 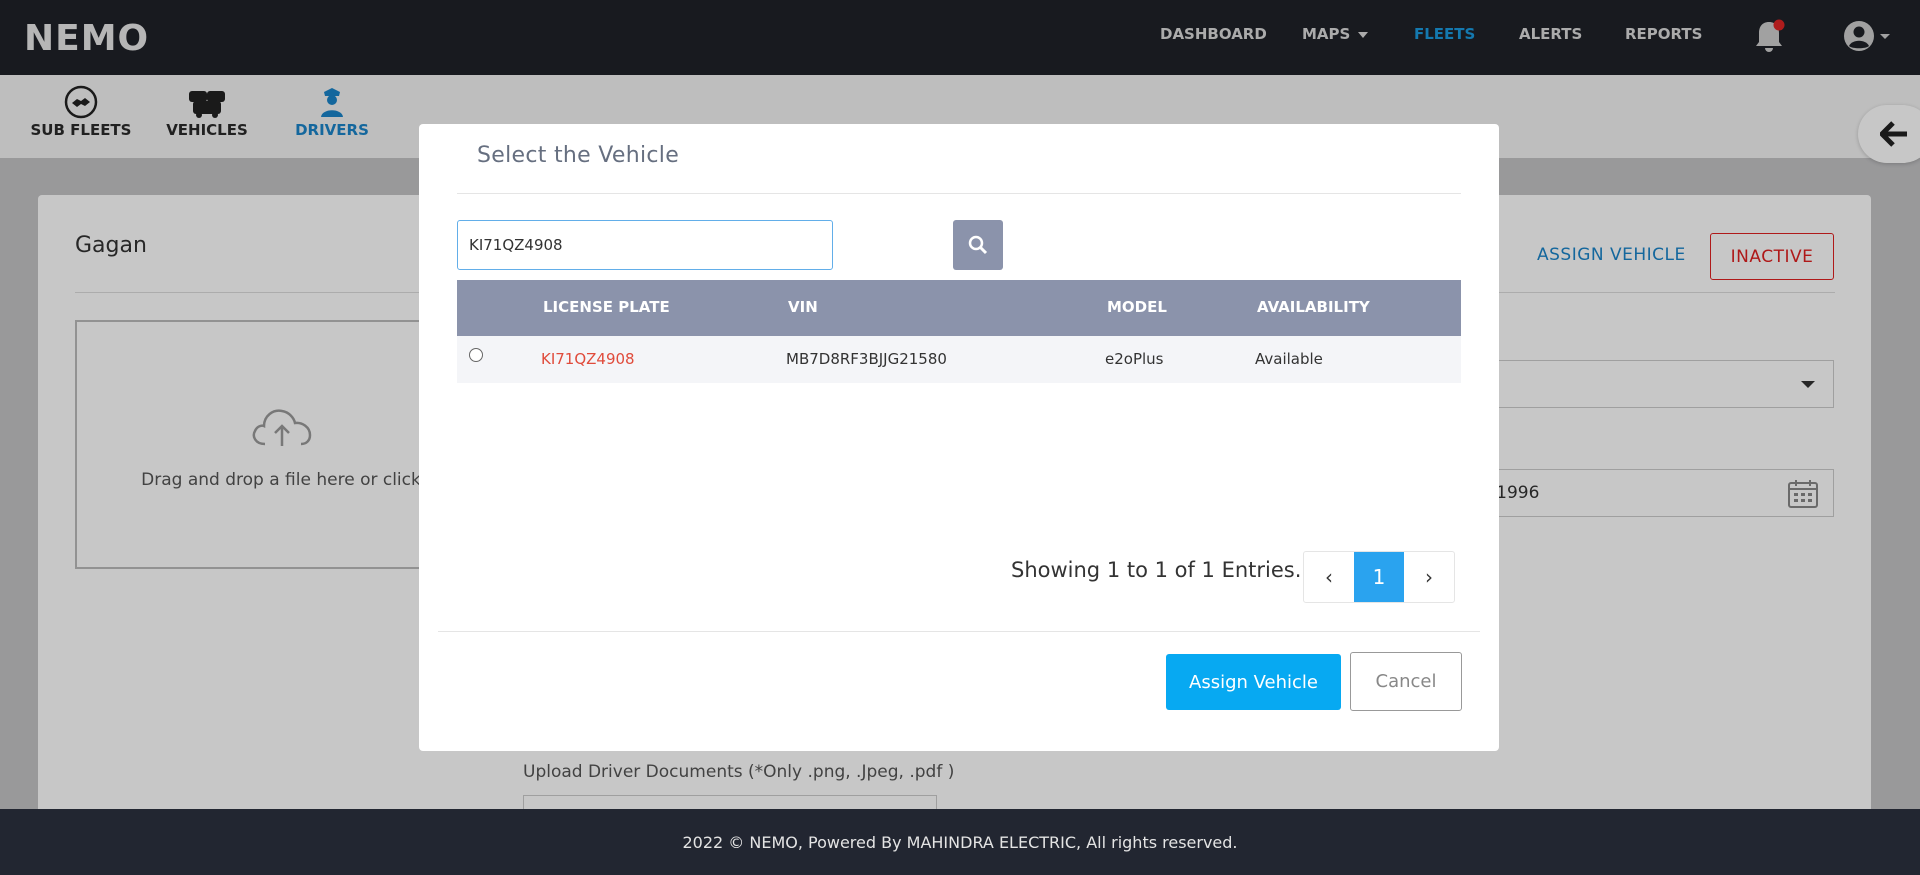 I want to click on table-header: LICENSE PLATE VIN MODEL AVAILABILITY, so click(x=959, y=308).